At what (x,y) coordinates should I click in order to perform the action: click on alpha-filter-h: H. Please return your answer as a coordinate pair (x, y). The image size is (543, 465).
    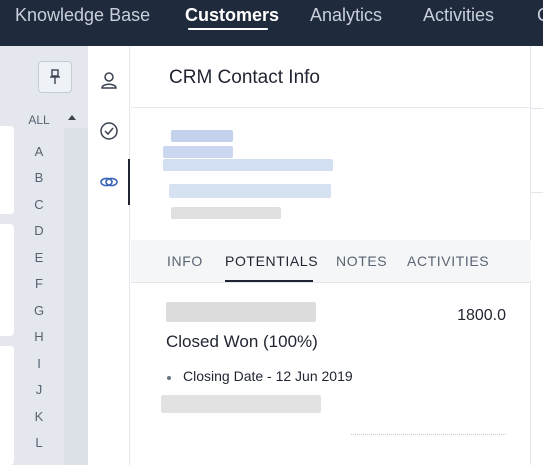
    Looking at the image, I should click on (39, 336).